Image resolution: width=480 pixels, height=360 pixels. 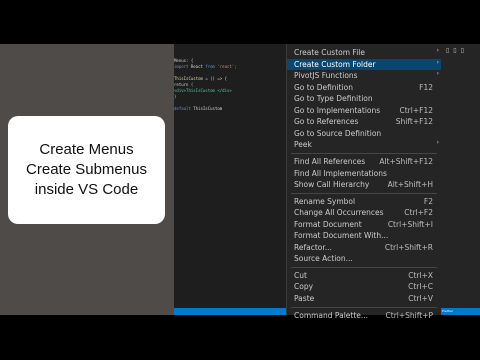 I want to click on menu-item-go-to-type-definition: Go to Type Definition, so click(x=364, y=98).